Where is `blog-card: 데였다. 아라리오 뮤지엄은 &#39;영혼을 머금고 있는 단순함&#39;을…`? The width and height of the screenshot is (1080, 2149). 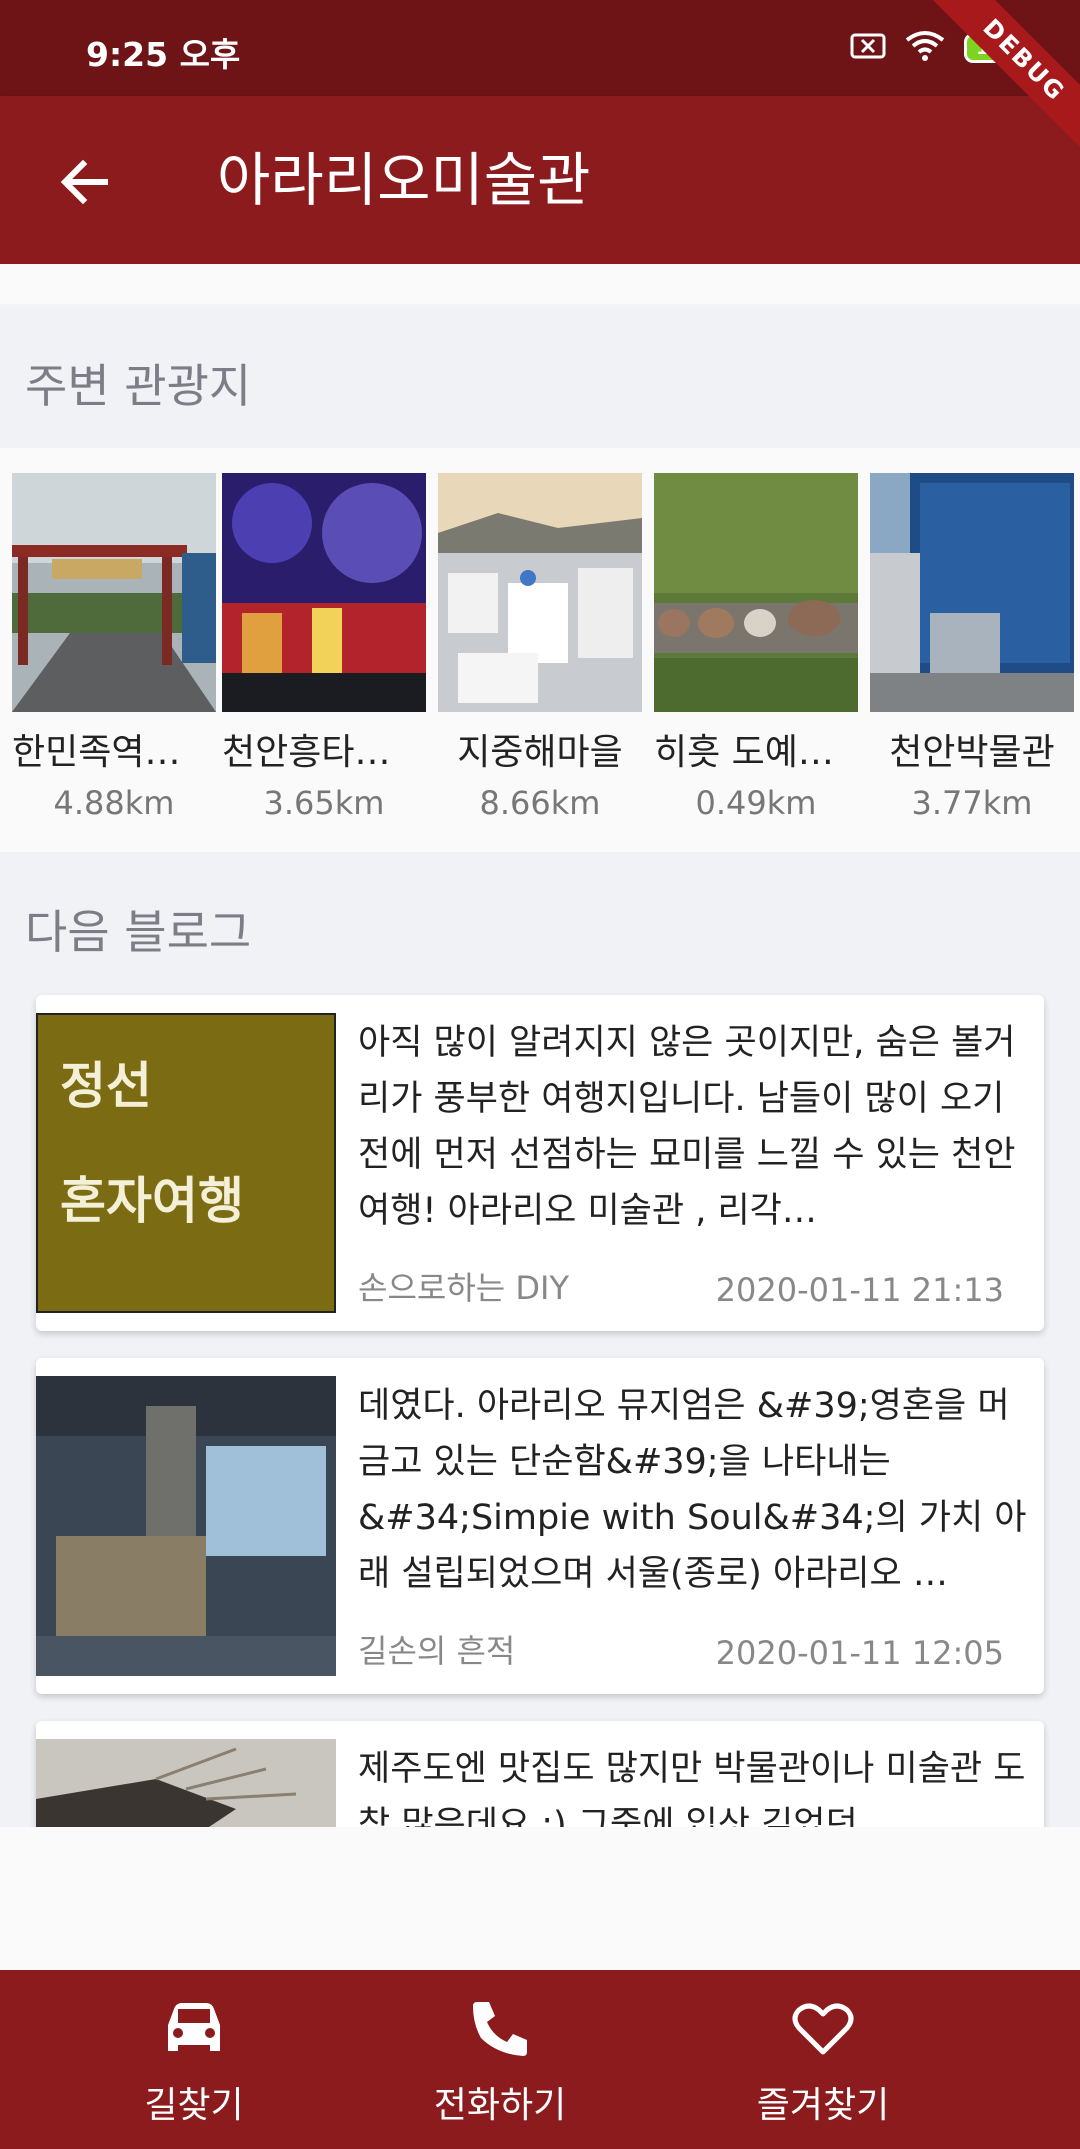
blog-card: 데였다. 아라리오 뮤지엄은 &#39;영혼을 머금고 있는 단순함&#39;을… is located at coordinates (540, 1526).